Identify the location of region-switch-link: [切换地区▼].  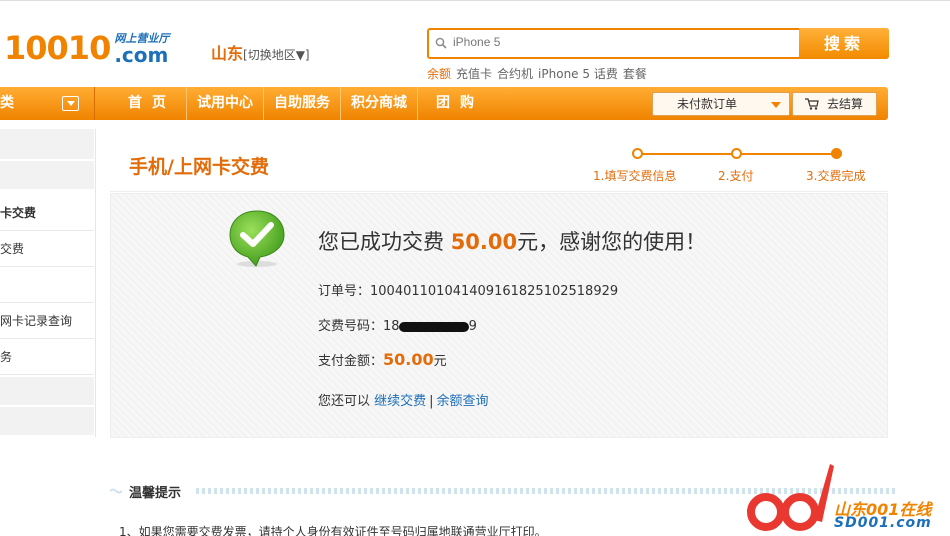
(276, 55).